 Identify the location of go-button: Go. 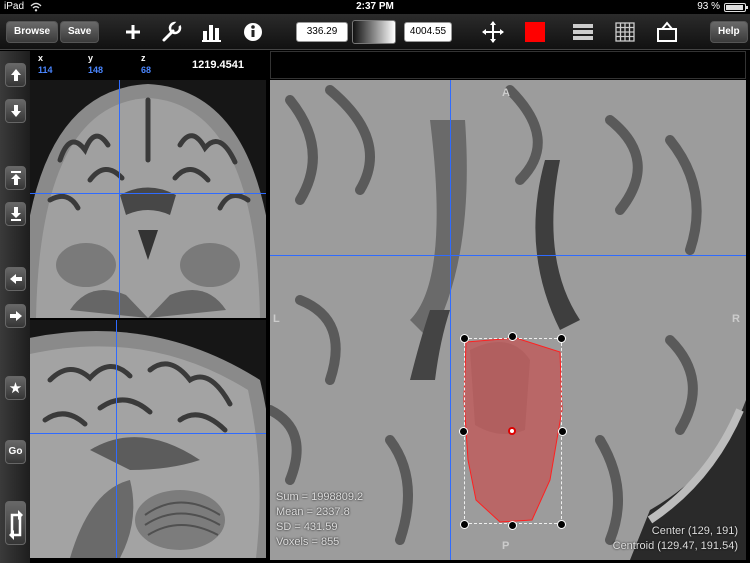
(15, 452).